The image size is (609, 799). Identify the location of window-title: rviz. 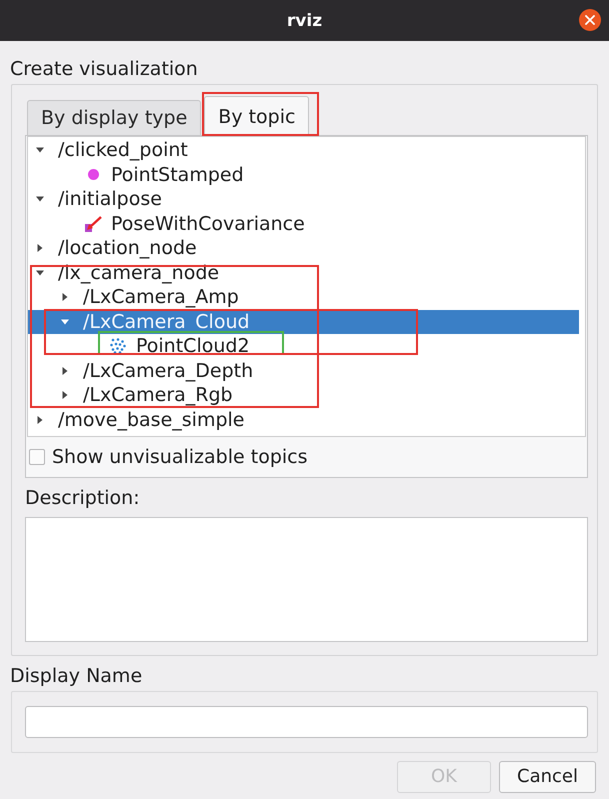
(304, 20).